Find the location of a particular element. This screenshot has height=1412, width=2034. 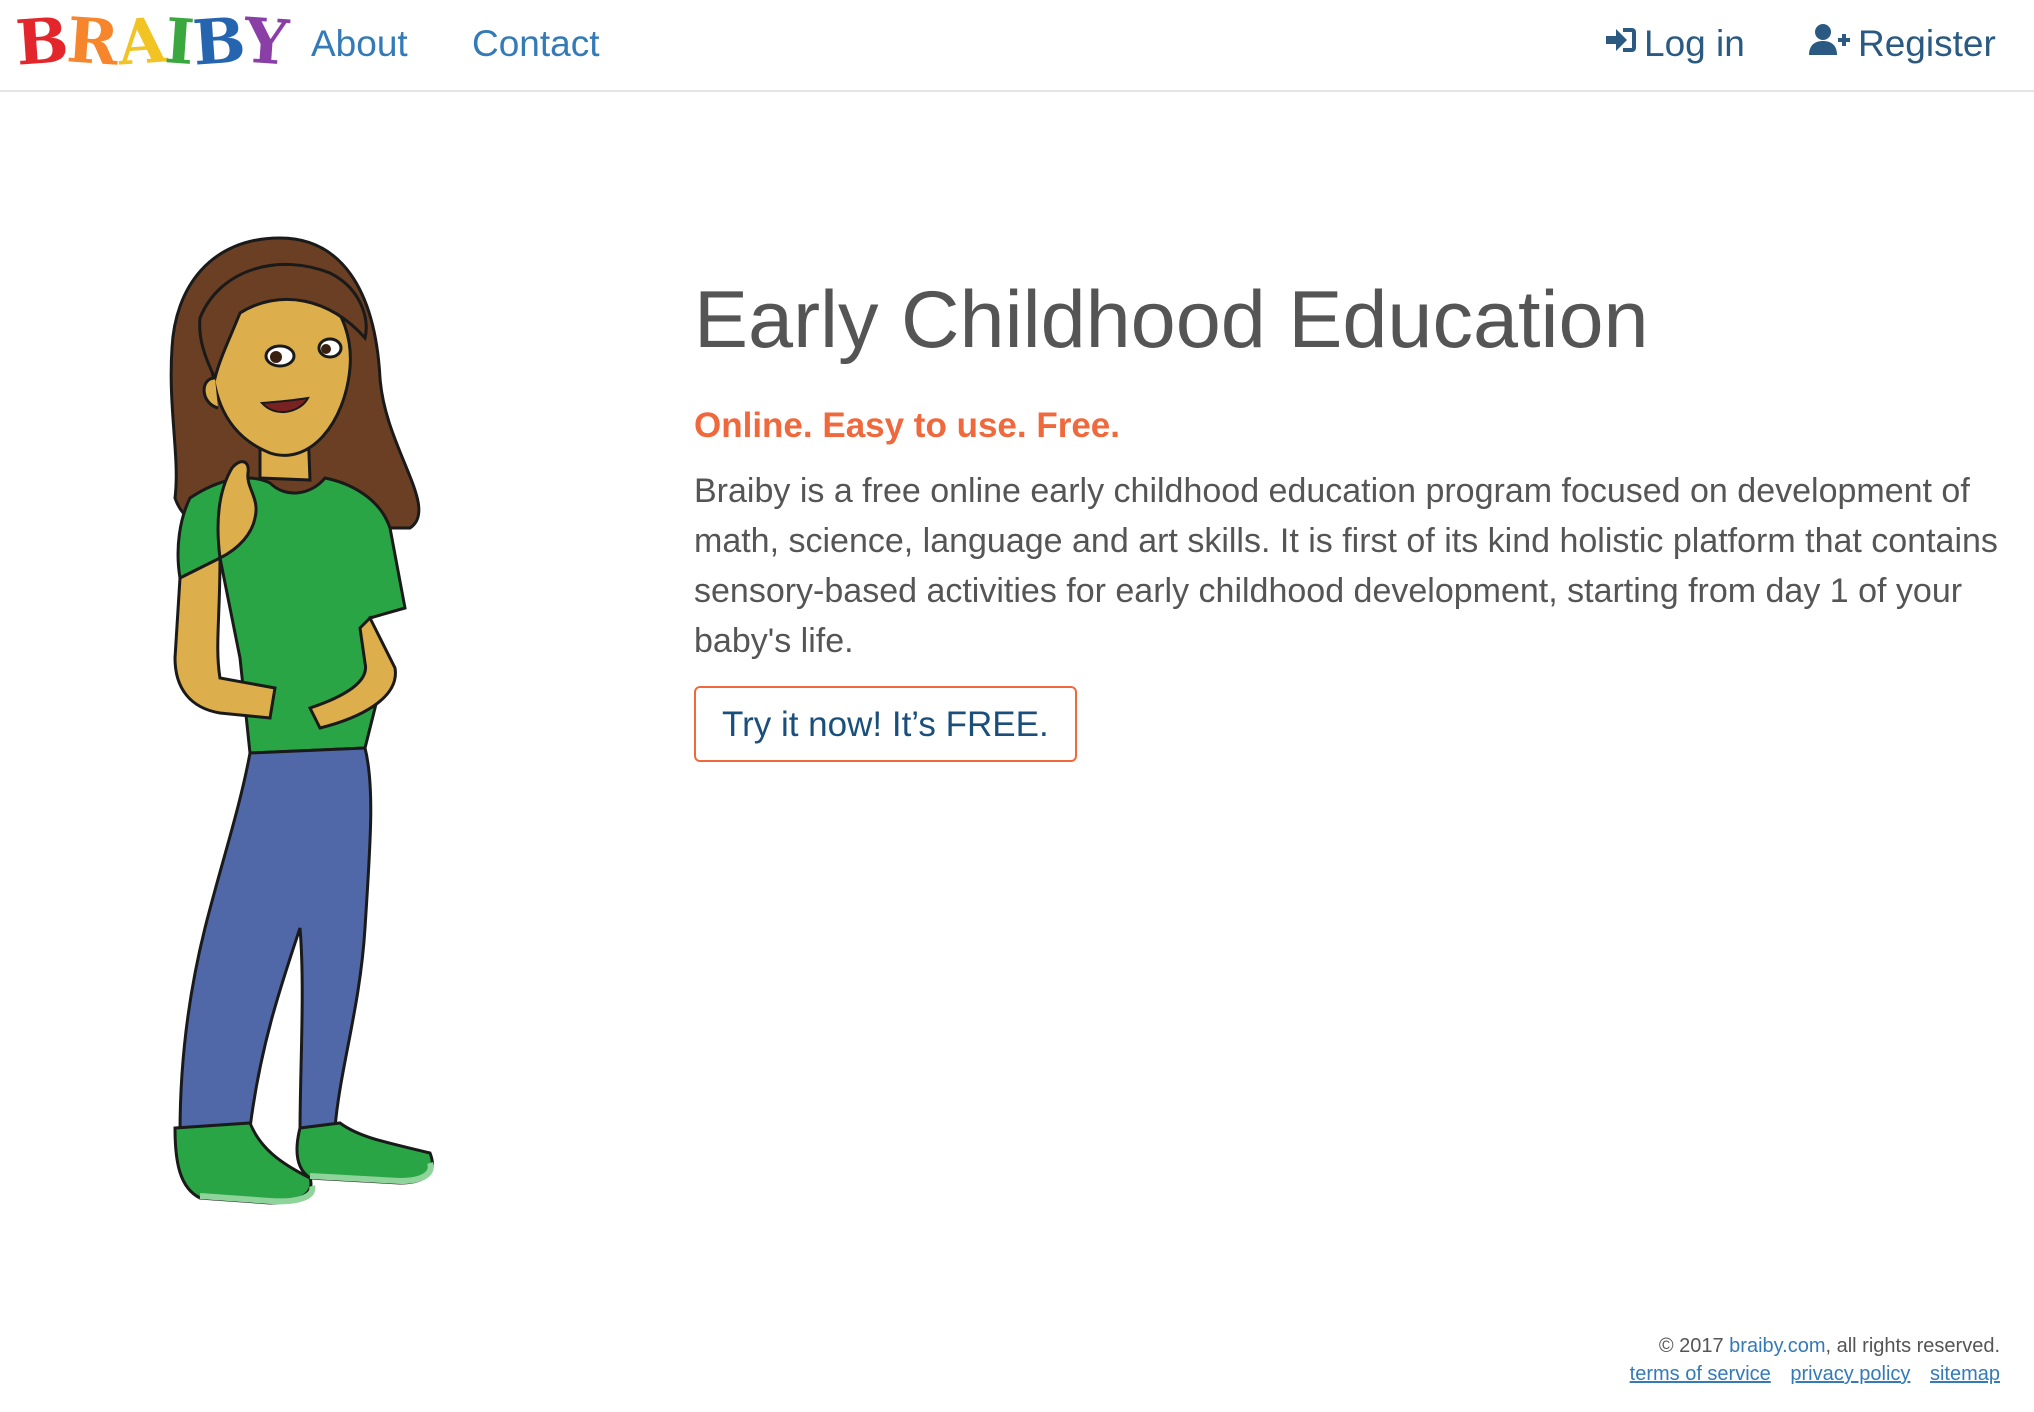

login-link: Log in is located at coordinates (1674, 44).